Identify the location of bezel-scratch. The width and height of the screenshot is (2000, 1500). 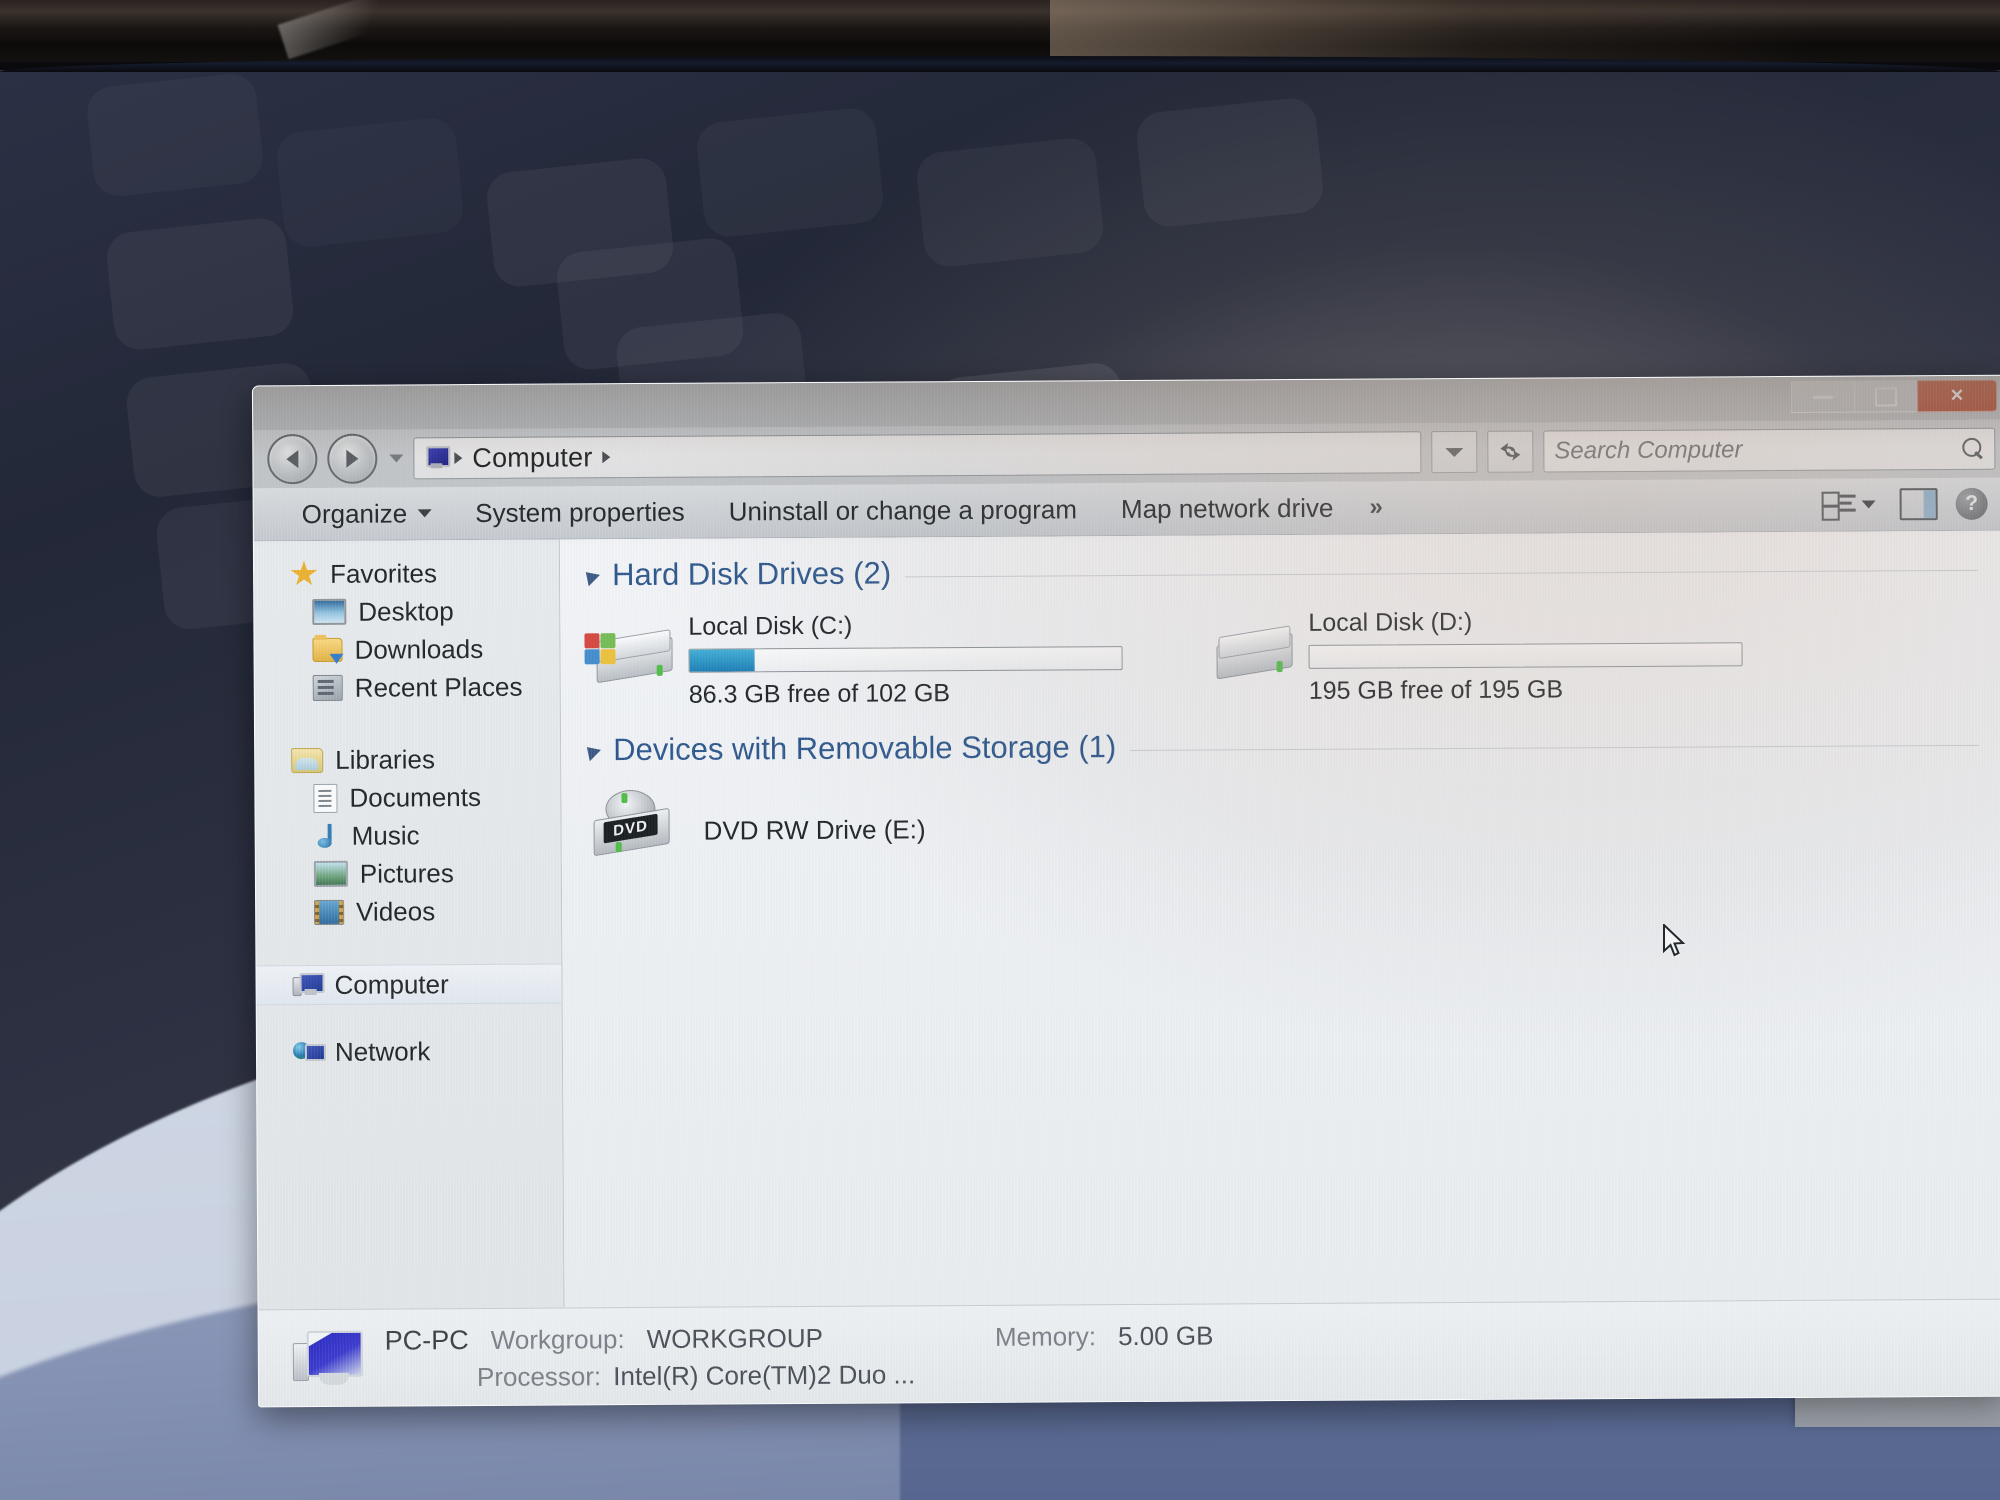
(345, 30).